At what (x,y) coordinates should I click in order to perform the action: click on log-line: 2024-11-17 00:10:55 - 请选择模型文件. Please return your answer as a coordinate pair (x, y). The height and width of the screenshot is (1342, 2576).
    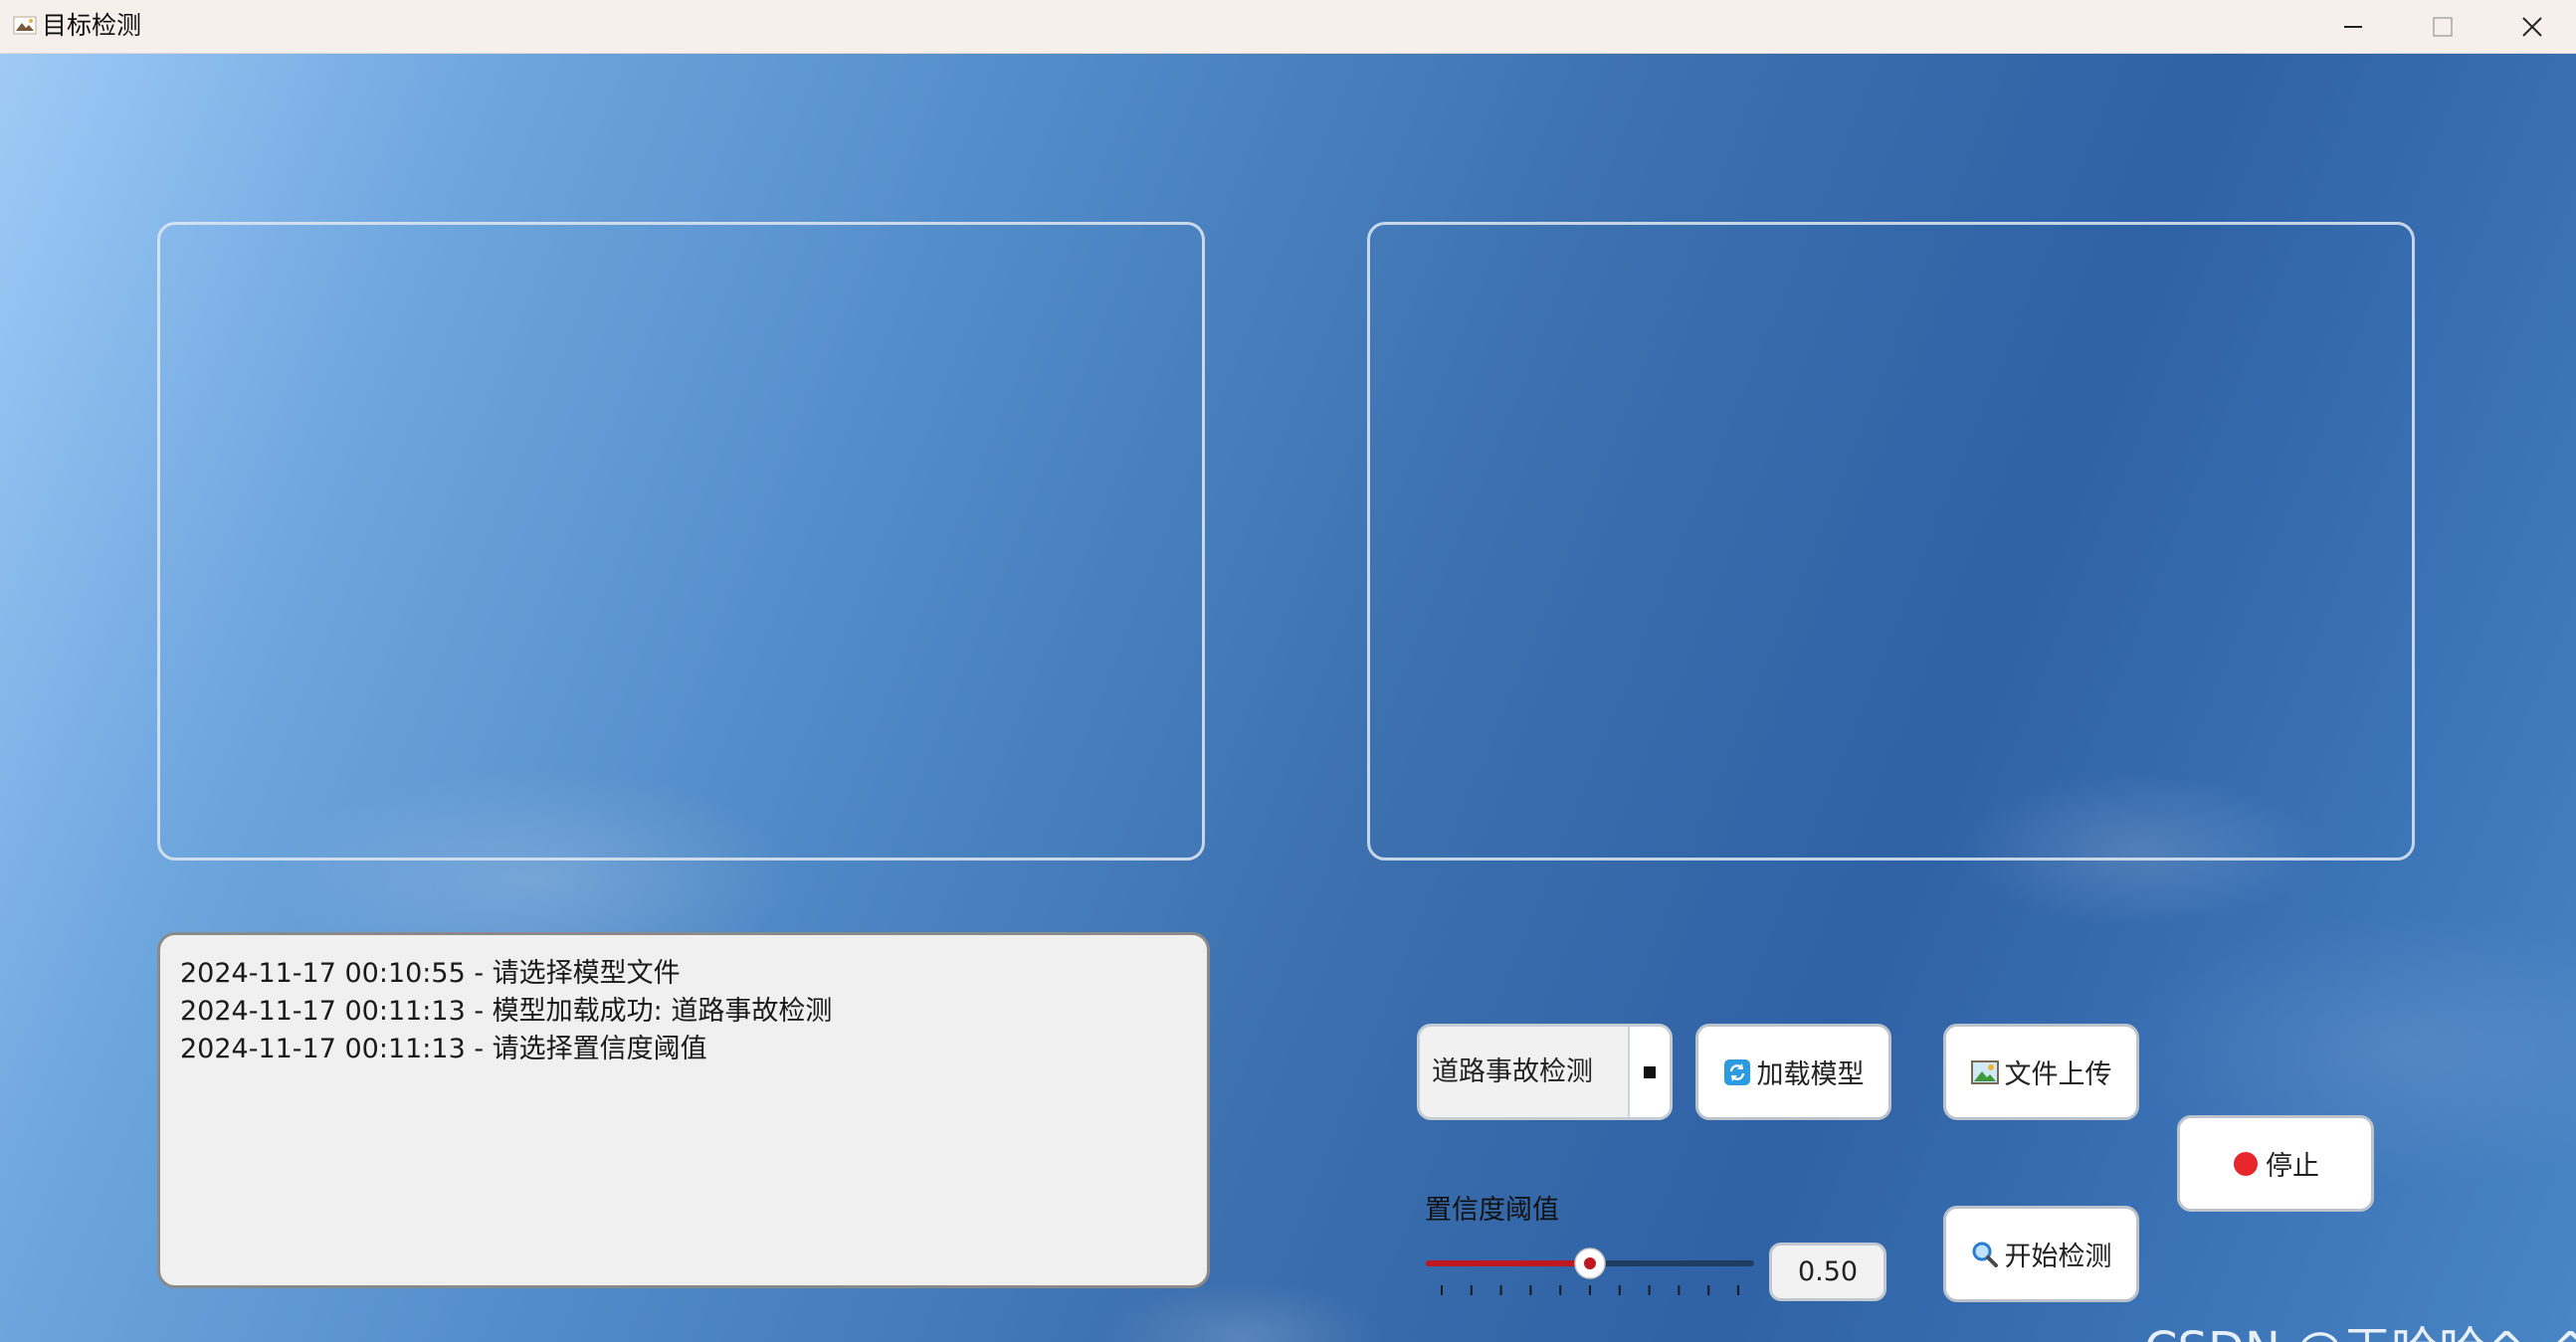
    Looking at the image, I should click on (430, 973).